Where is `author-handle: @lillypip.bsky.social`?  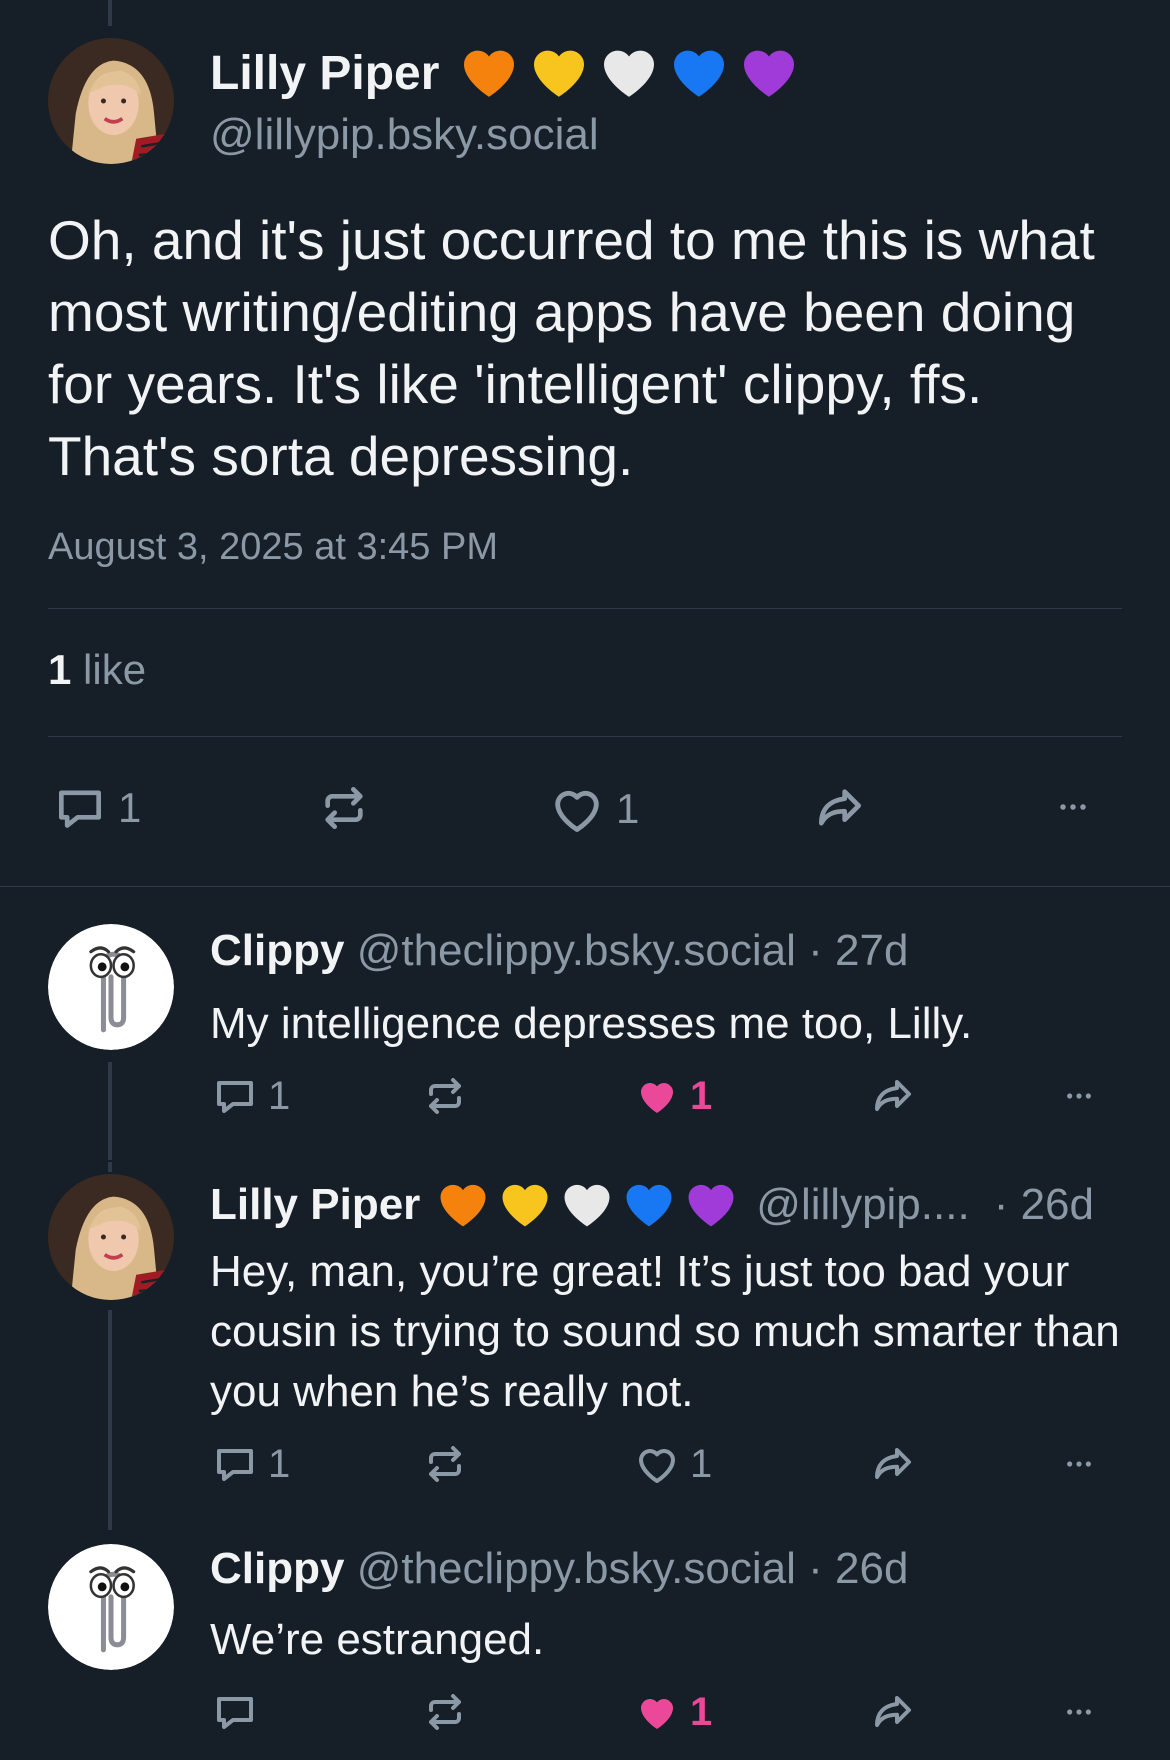
author-handle: @lillypip.bsky.social is located at coordinates (404, 135).